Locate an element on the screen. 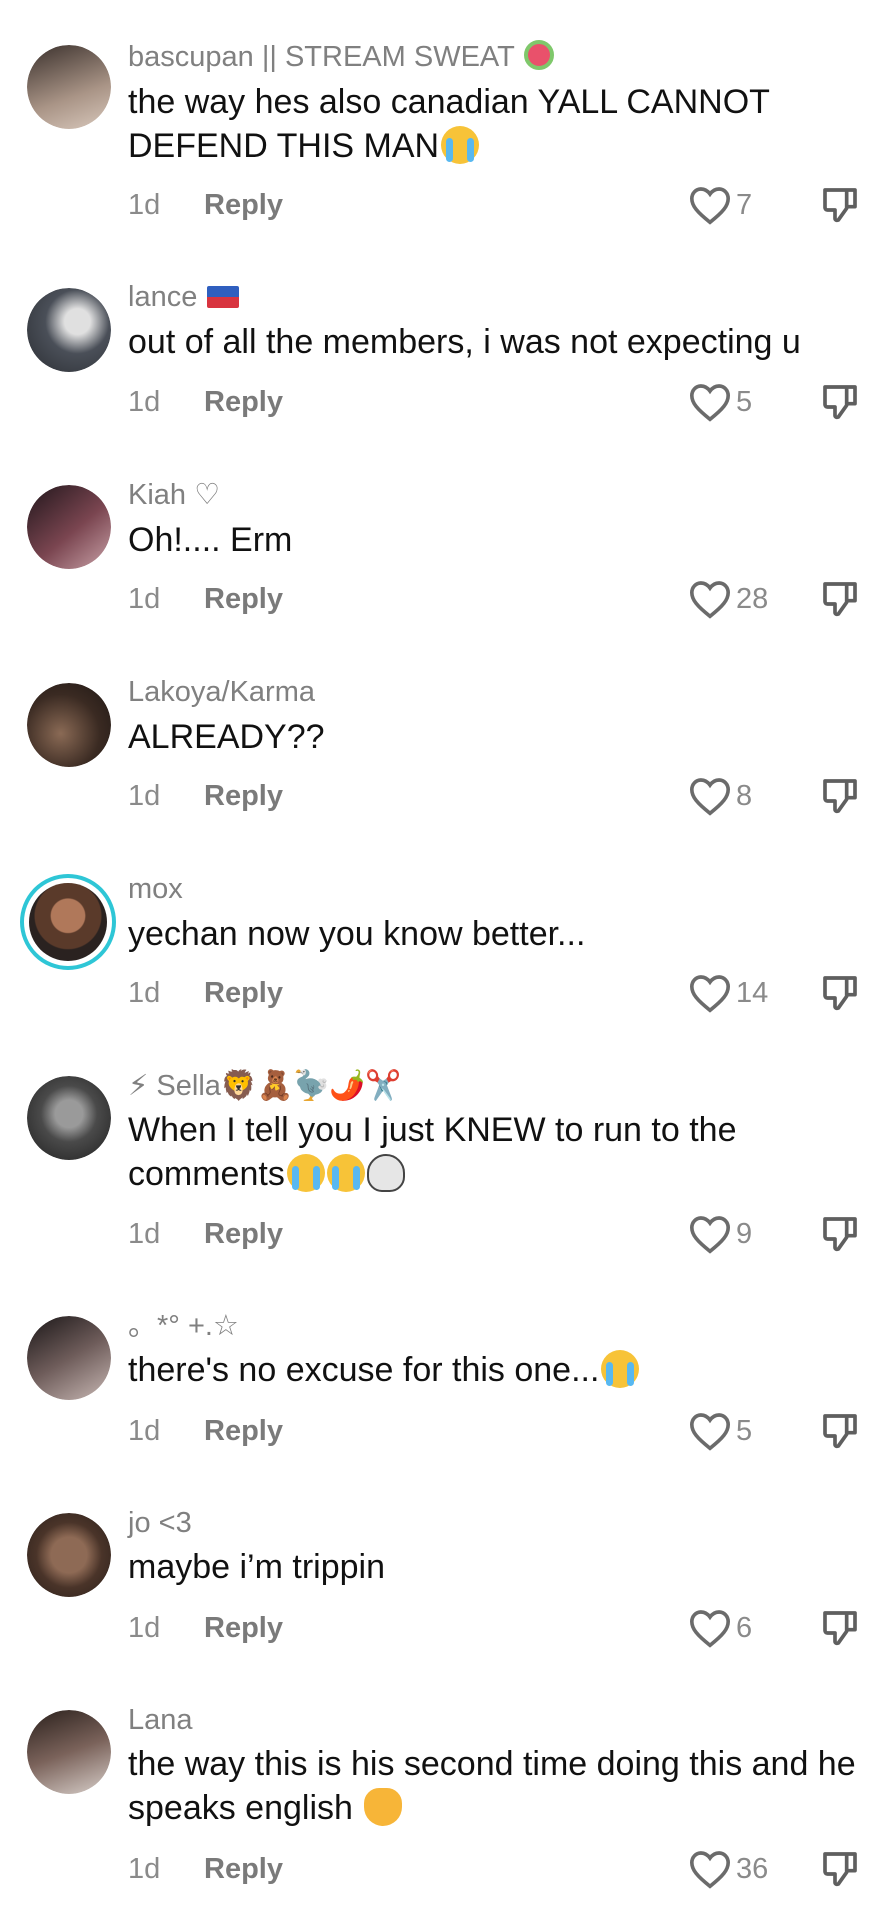  comment-text: Oh!.... Erm is located at coordinates (210, 540).